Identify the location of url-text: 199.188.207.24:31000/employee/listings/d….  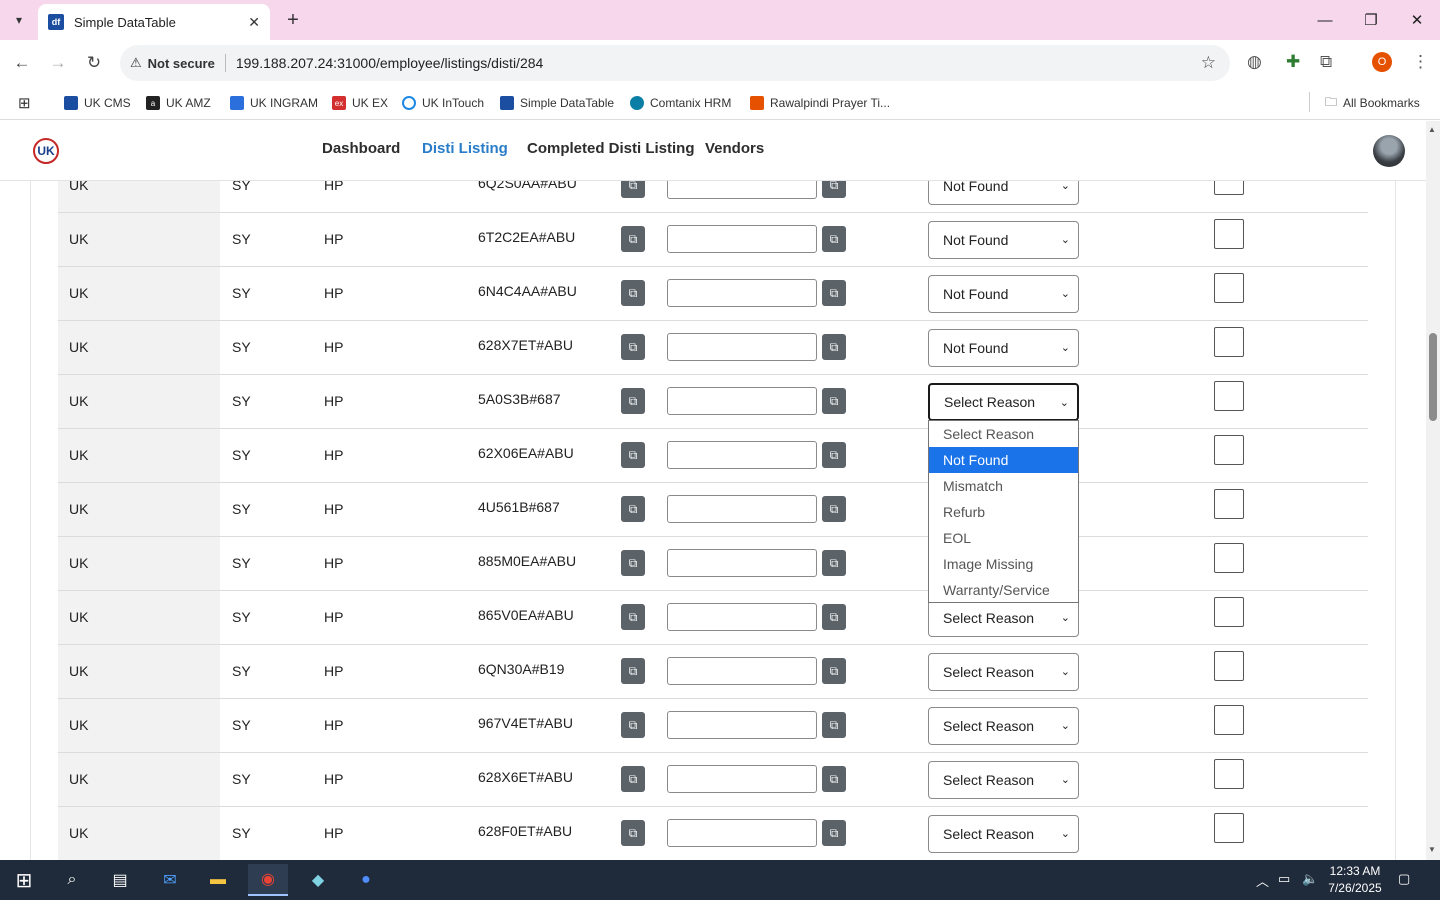
(389, 63).